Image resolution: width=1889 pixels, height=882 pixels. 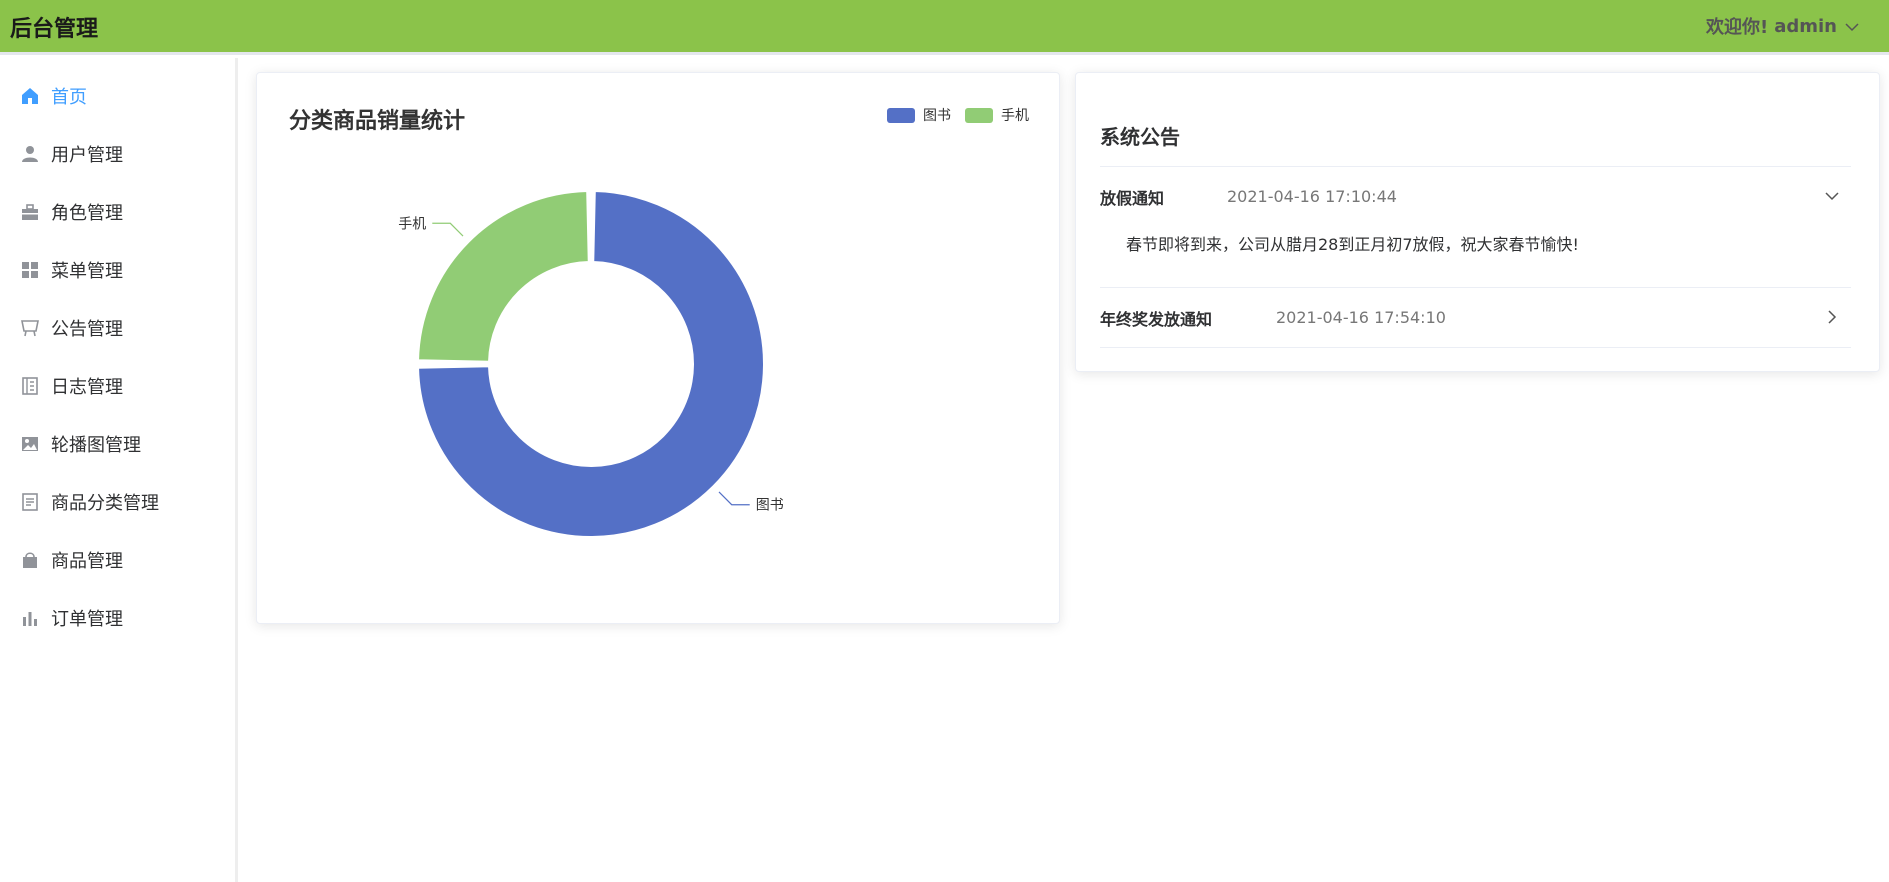 What do you see at coordinates (1140, 137) in the screenshot?
I see `announcements-title: 系统公告` at bounding box center [1140, 137].